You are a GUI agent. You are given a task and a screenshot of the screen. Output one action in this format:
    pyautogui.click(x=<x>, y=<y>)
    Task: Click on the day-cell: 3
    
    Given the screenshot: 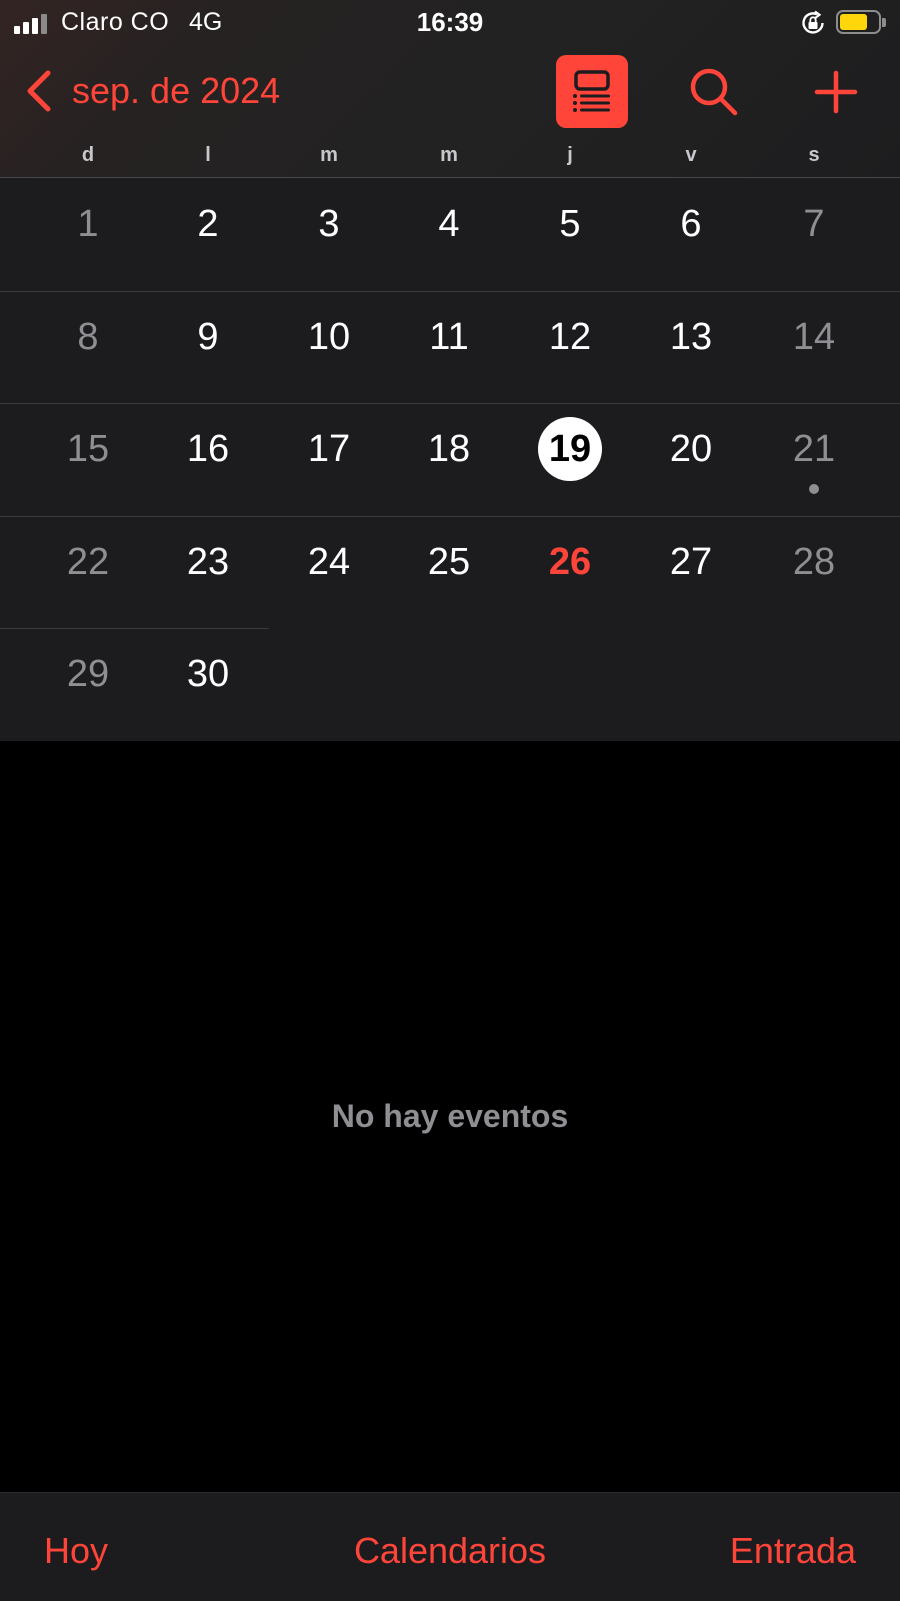 What is the action you would take?
    pyautogui.click(x=329, y=228)
    